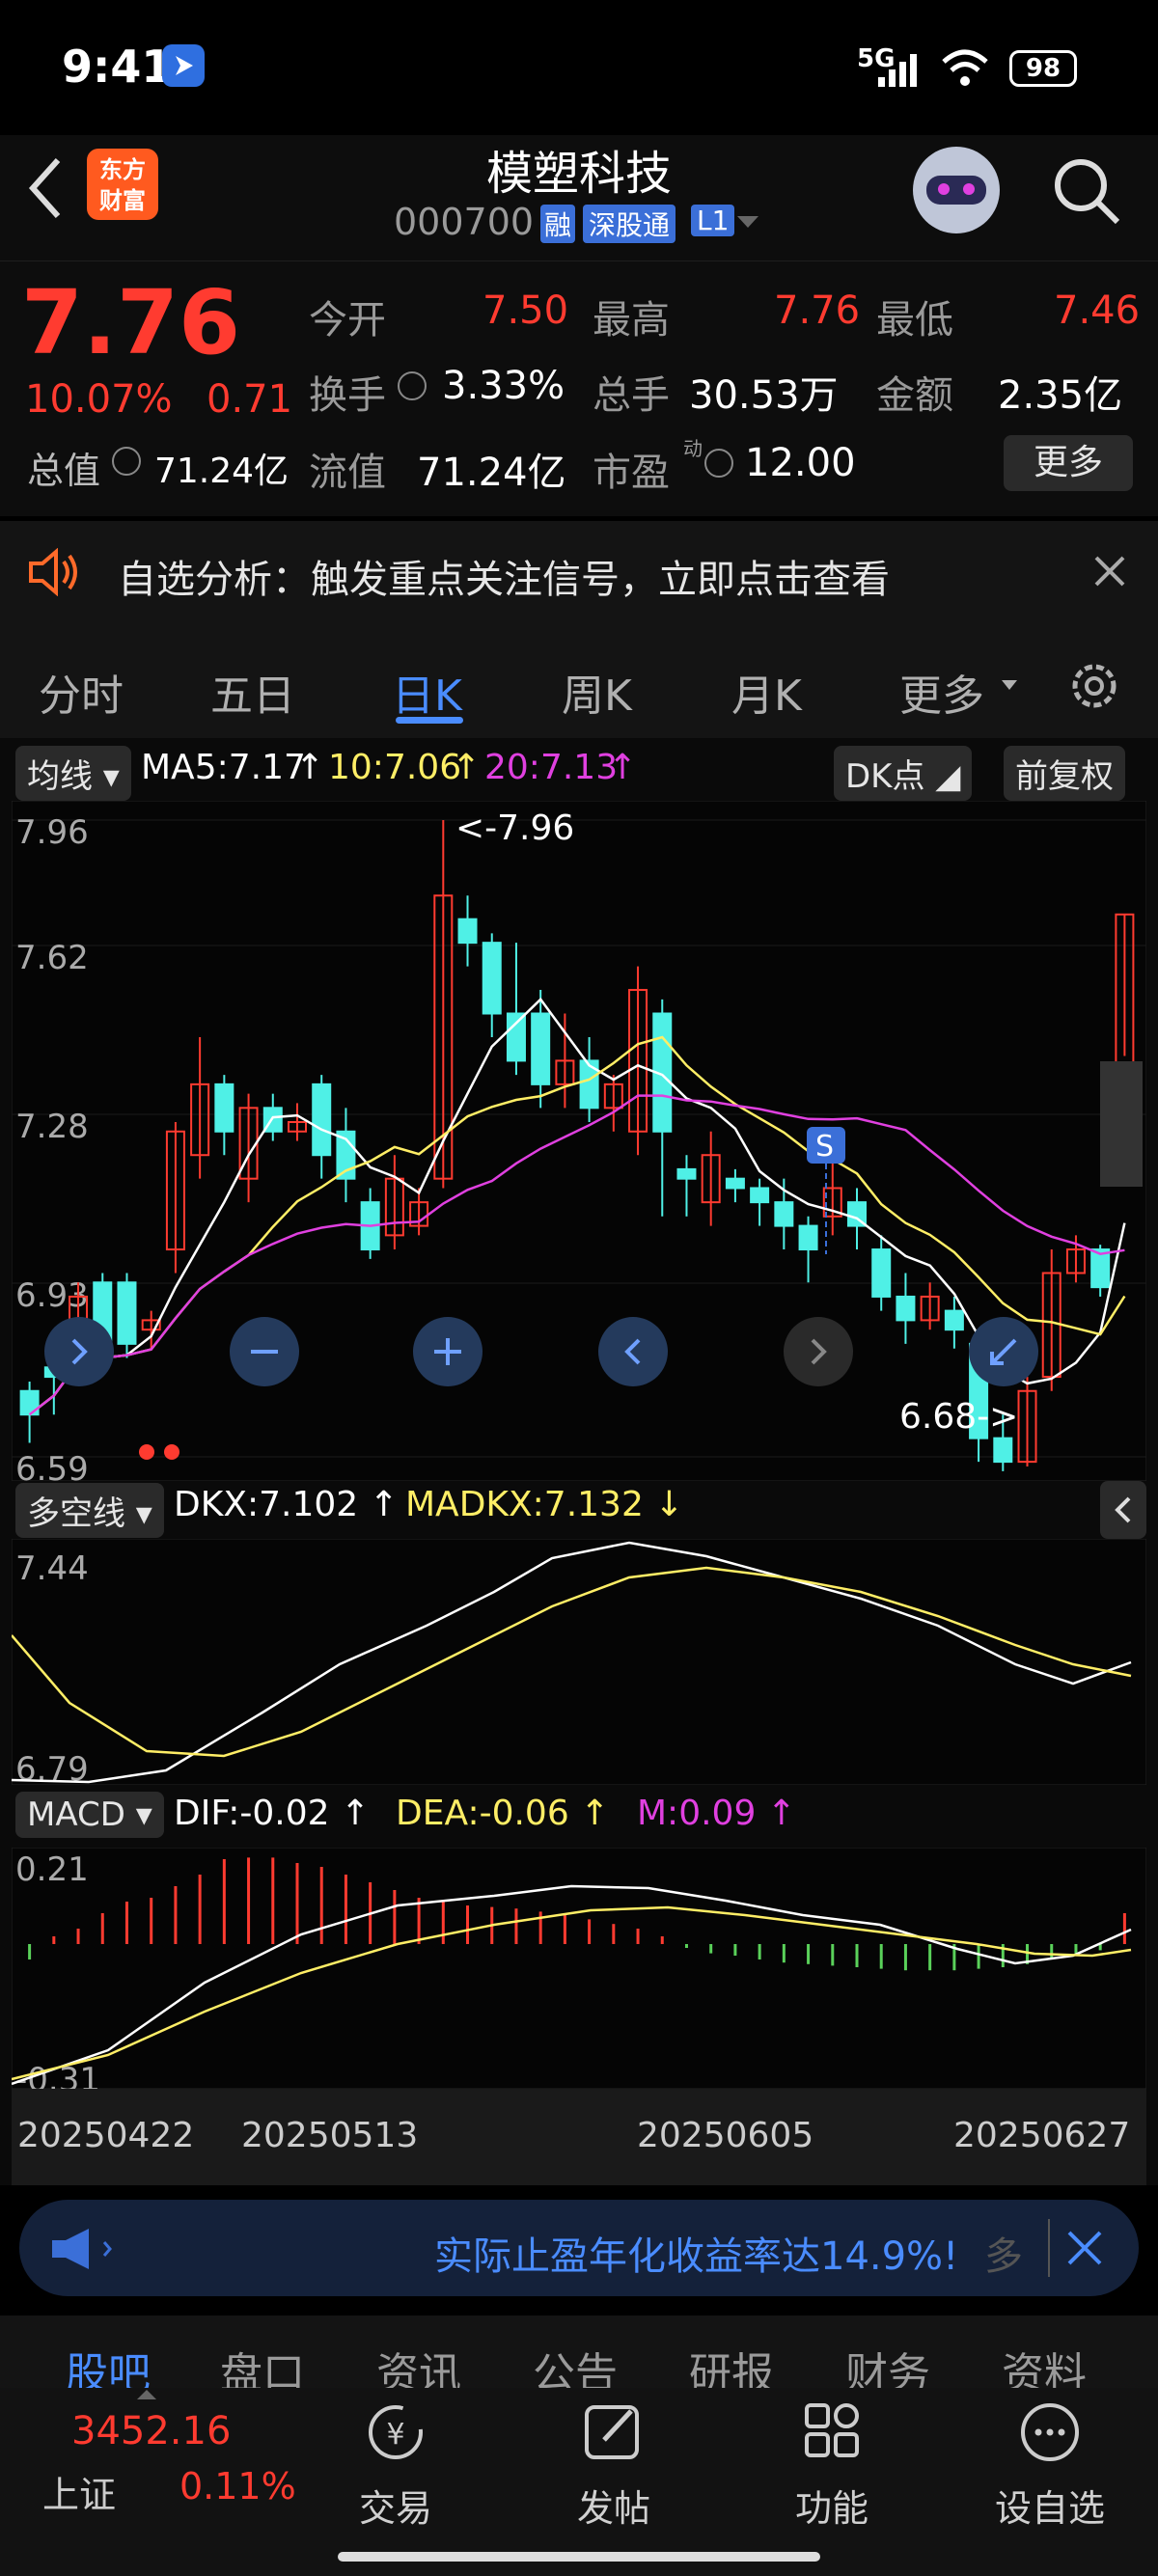 The width and height of the screenshot is (1158, 2576). I want to click on tab-profile: 资料, so click(1044, 2363).